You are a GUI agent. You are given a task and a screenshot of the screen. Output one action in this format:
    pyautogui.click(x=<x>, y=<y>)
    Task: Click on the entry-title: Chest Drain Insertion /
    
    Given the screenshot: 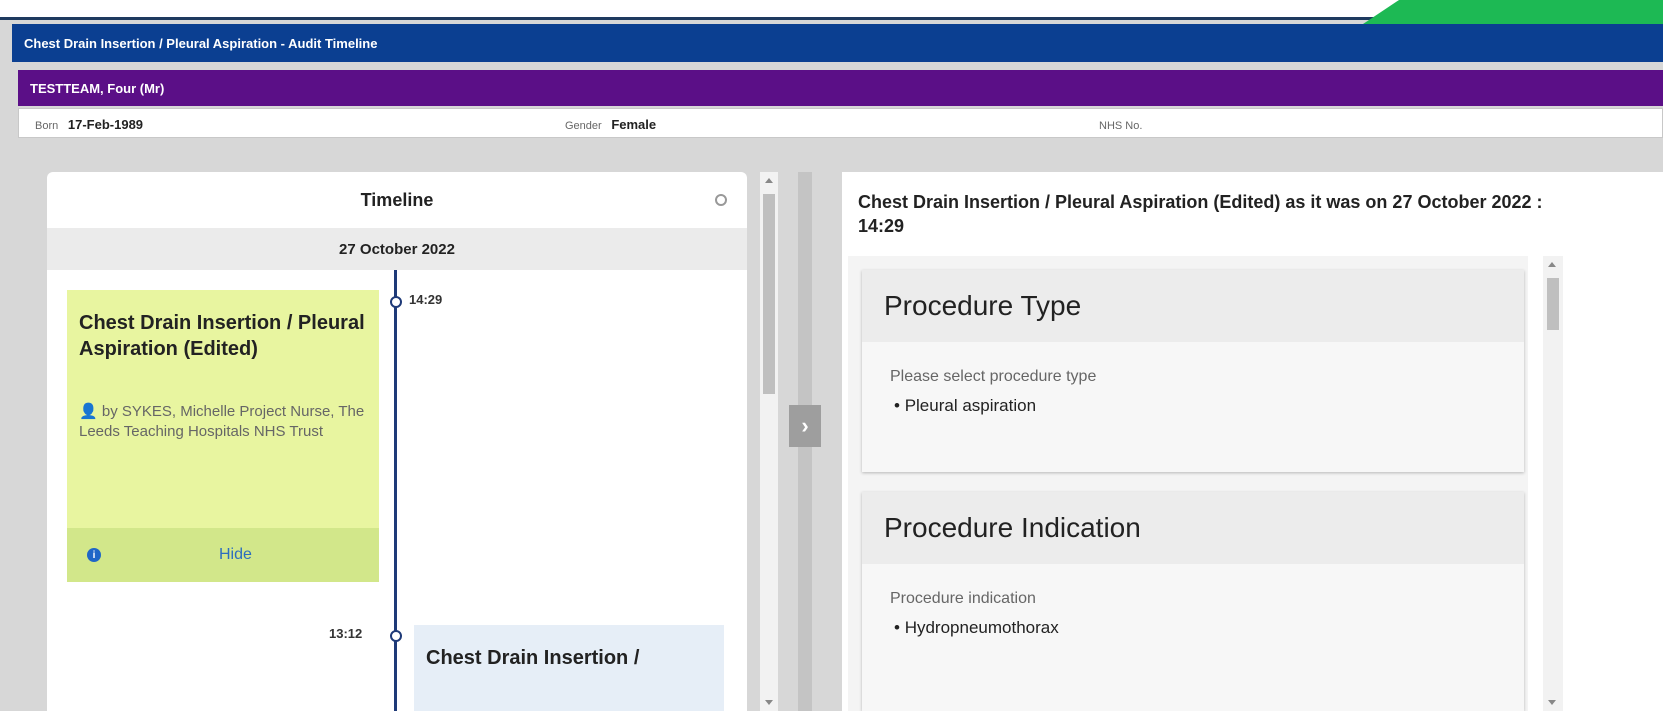 What is the action you would take?
    pyautogui.click(x=533, y=658)
    